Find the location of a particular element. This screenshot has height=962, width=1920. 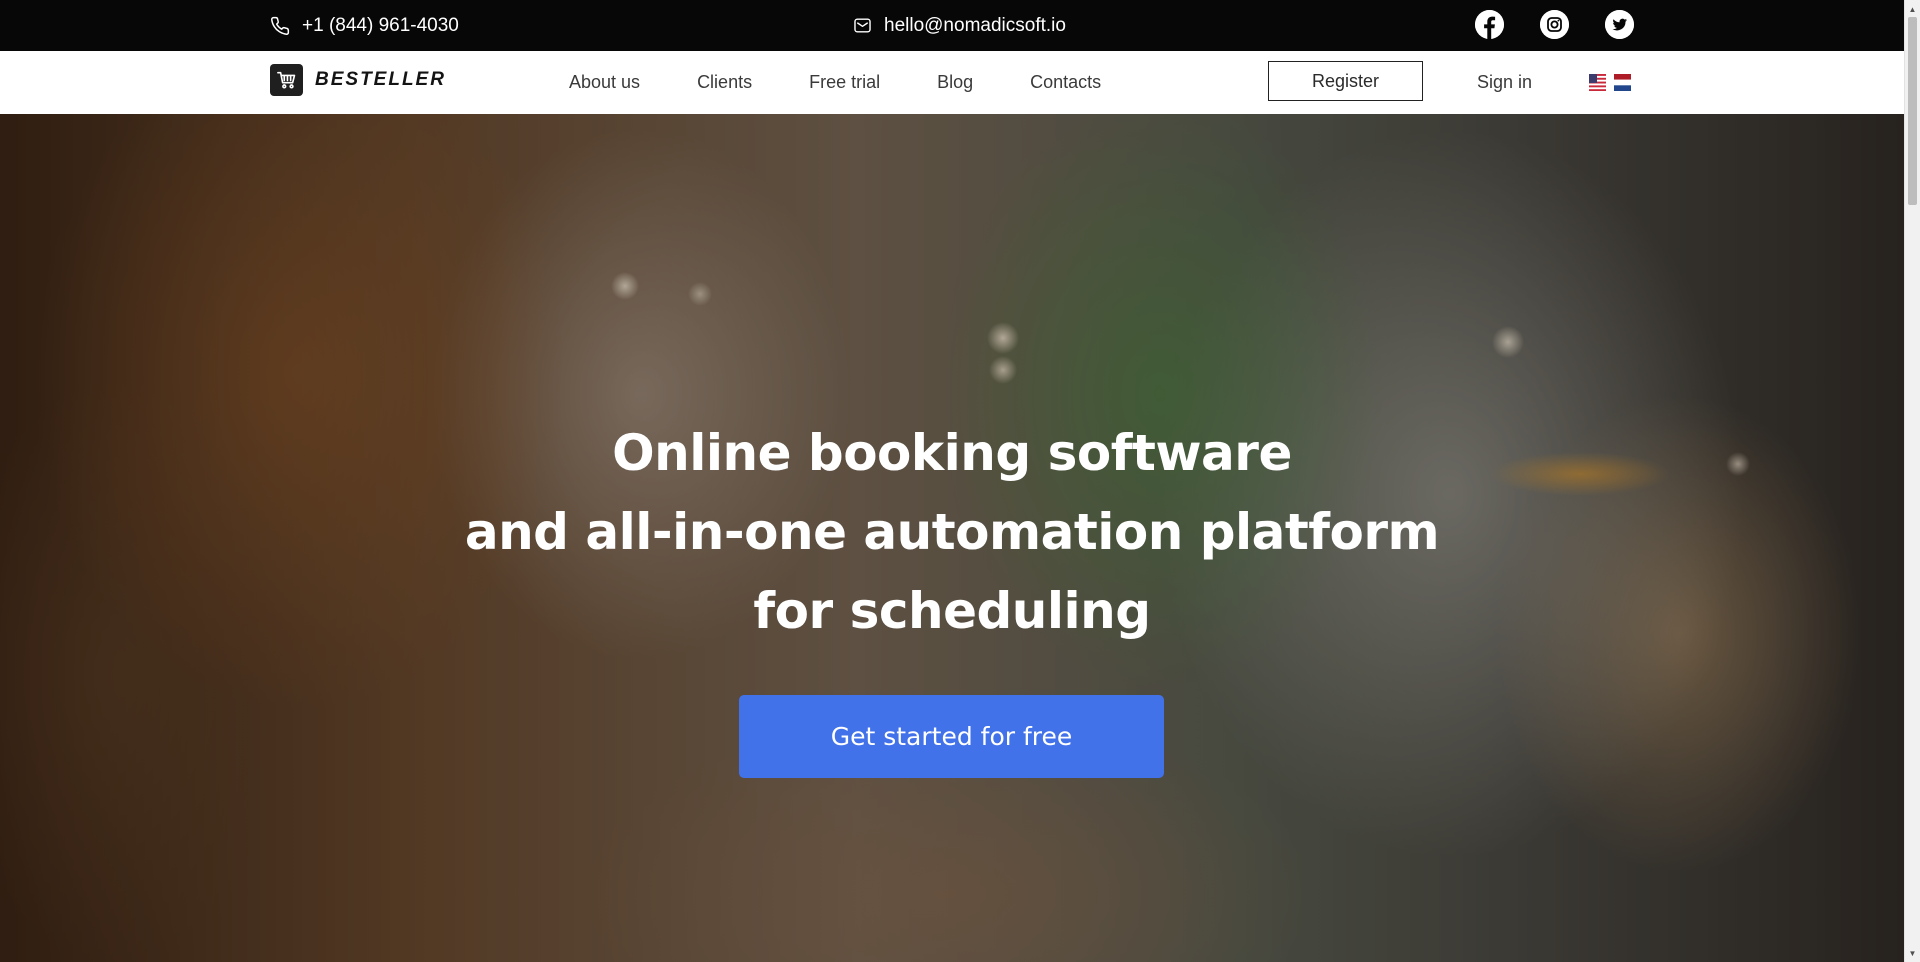

phone-contact: +1 (844) 961-4030 is located at coordinates (364, 25).